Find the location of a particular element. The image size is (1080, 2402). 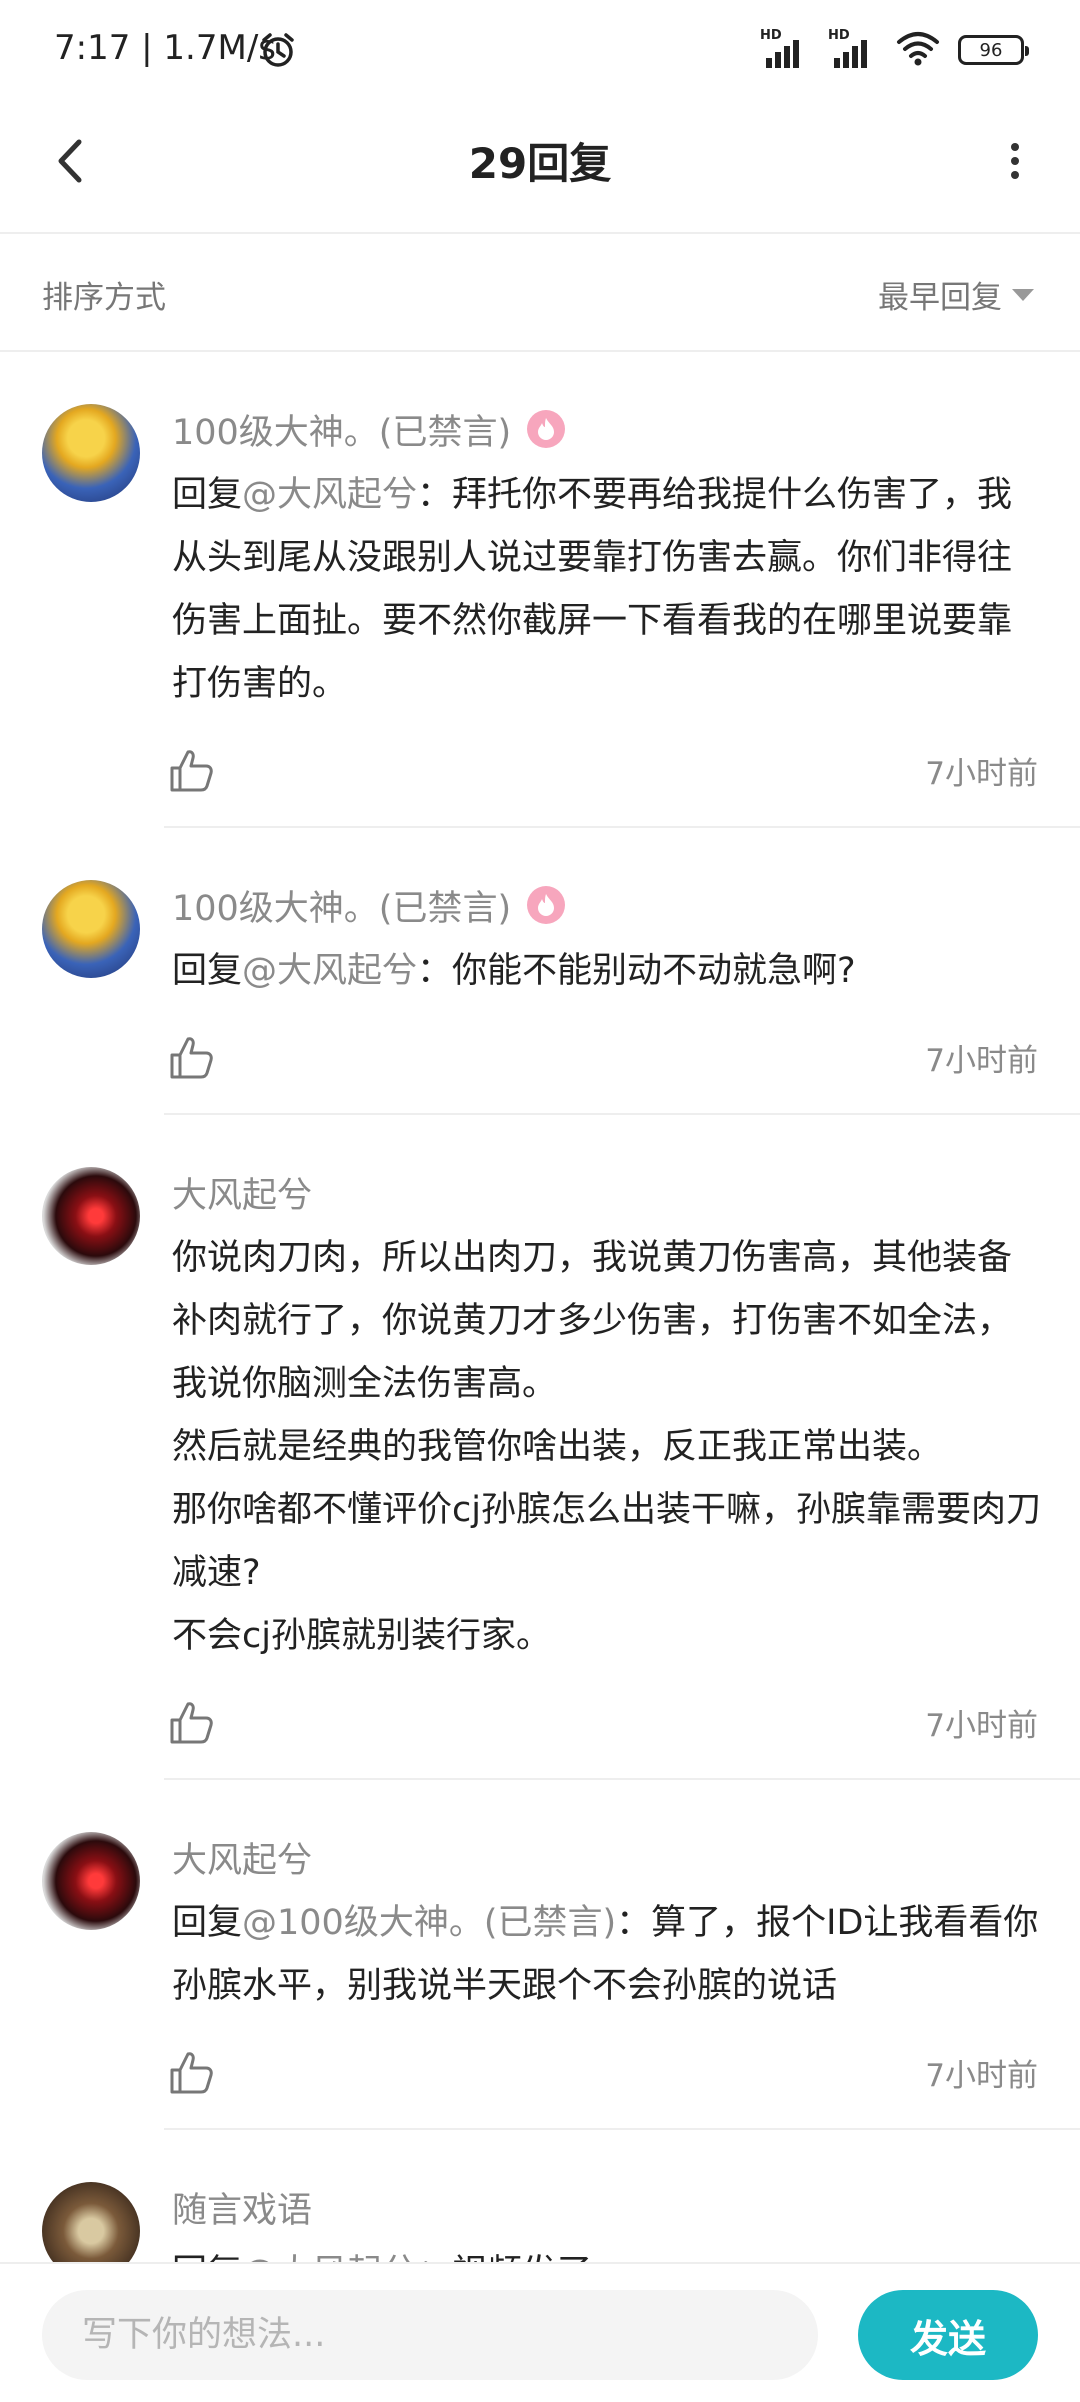

comment-input is located at coordinates (430, 2335).